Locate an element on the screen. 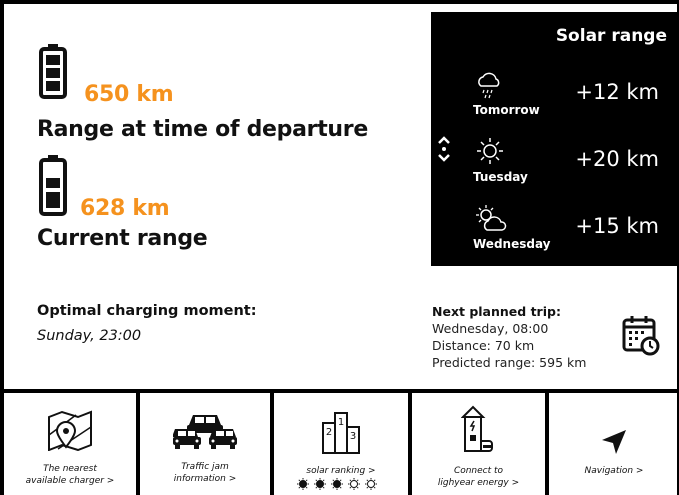  navigation-arrow-icon is located at coordinates (614, 442).